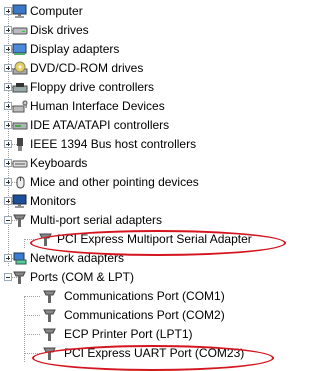  What do you see at coordinates (114, 182) in the screenshot?
I see `tree-item-label: Mice and other pointing devices` at bounding box center [114, 182].